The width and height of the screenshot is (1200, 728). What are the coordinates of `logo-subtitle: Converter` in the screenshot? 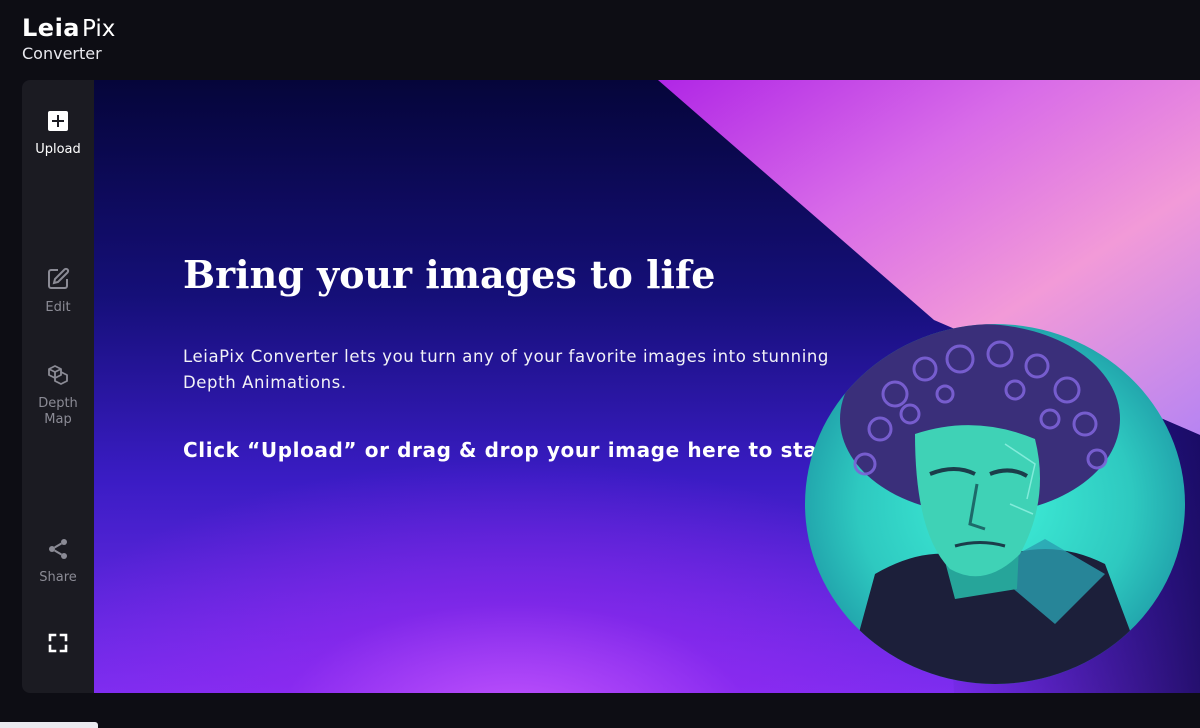 It's located at (62, 53).